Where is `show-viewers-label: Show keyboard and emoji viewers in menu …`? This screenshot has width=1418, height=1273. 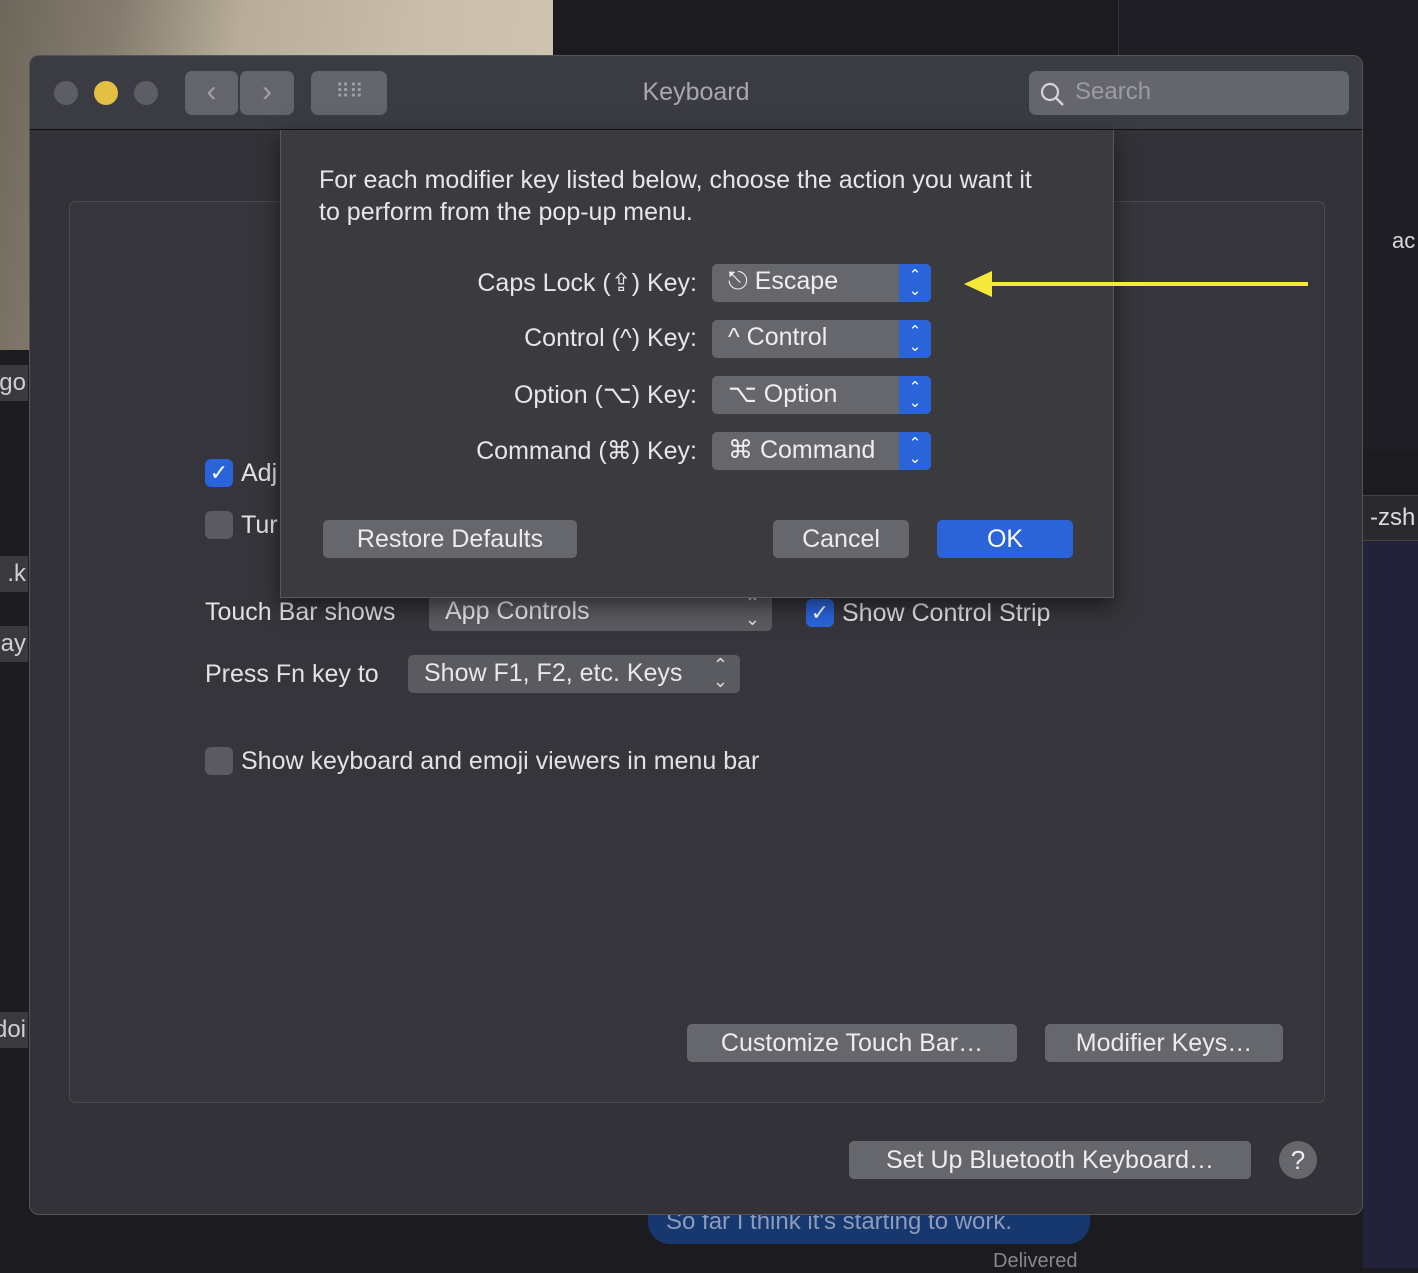 show-viewers-label: Show keyboard and emoji viewers in menu … is located at coordinates (500, 761).